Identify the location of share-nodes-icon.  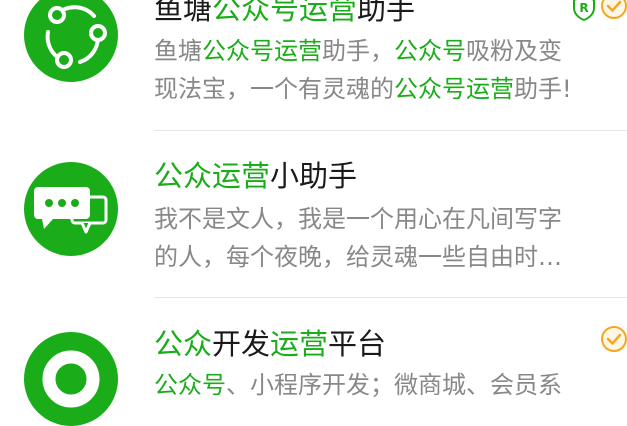
(76, 37).